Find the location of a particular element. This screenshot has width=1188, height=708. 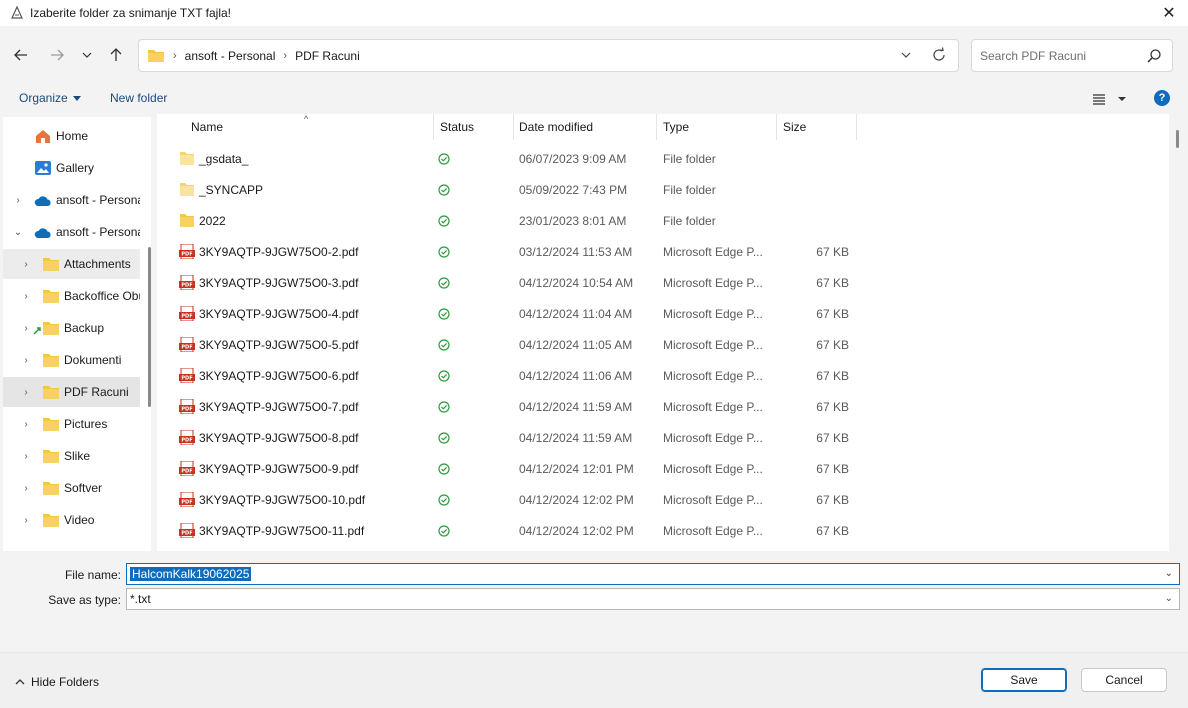

breadcrumb-pdf-racuni: PDF Racuni is located at coordinates (327, 56).